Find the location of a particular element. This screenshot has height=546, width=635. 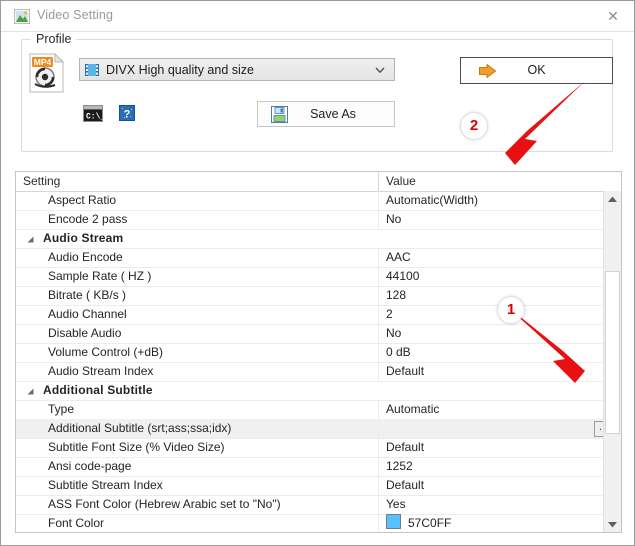

svg-text: C:\_ is located at coordinates (94, 117).